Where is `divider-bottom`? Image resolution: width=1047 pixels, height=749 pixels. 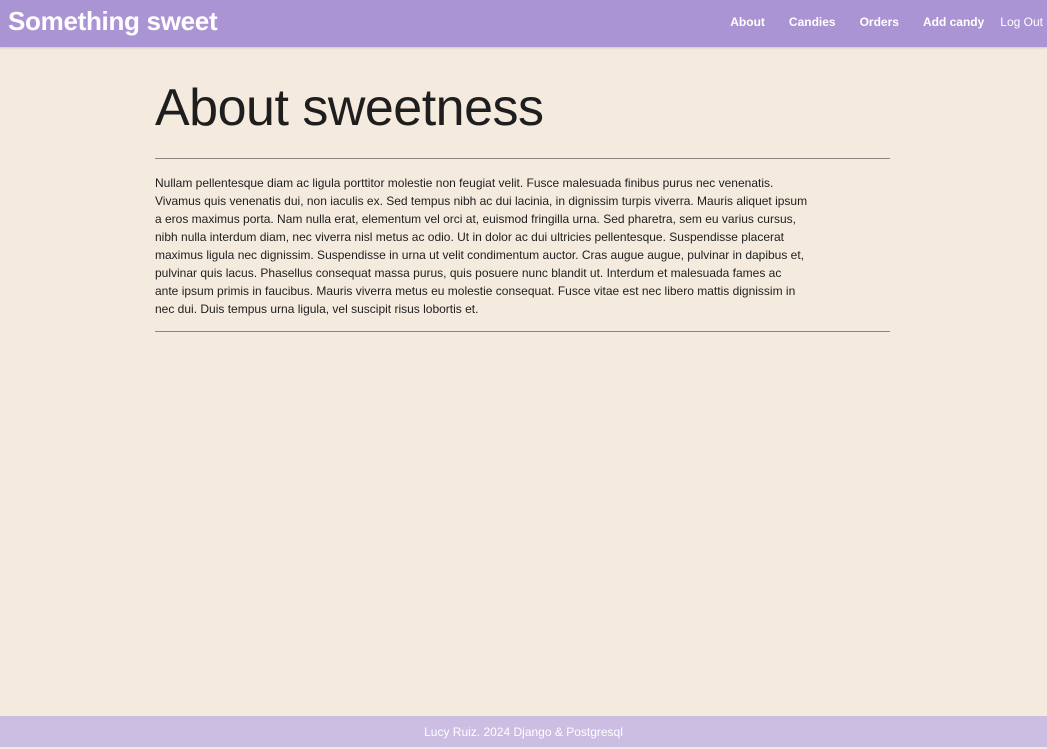 divider-bottom is located at coordinates (522, 331).